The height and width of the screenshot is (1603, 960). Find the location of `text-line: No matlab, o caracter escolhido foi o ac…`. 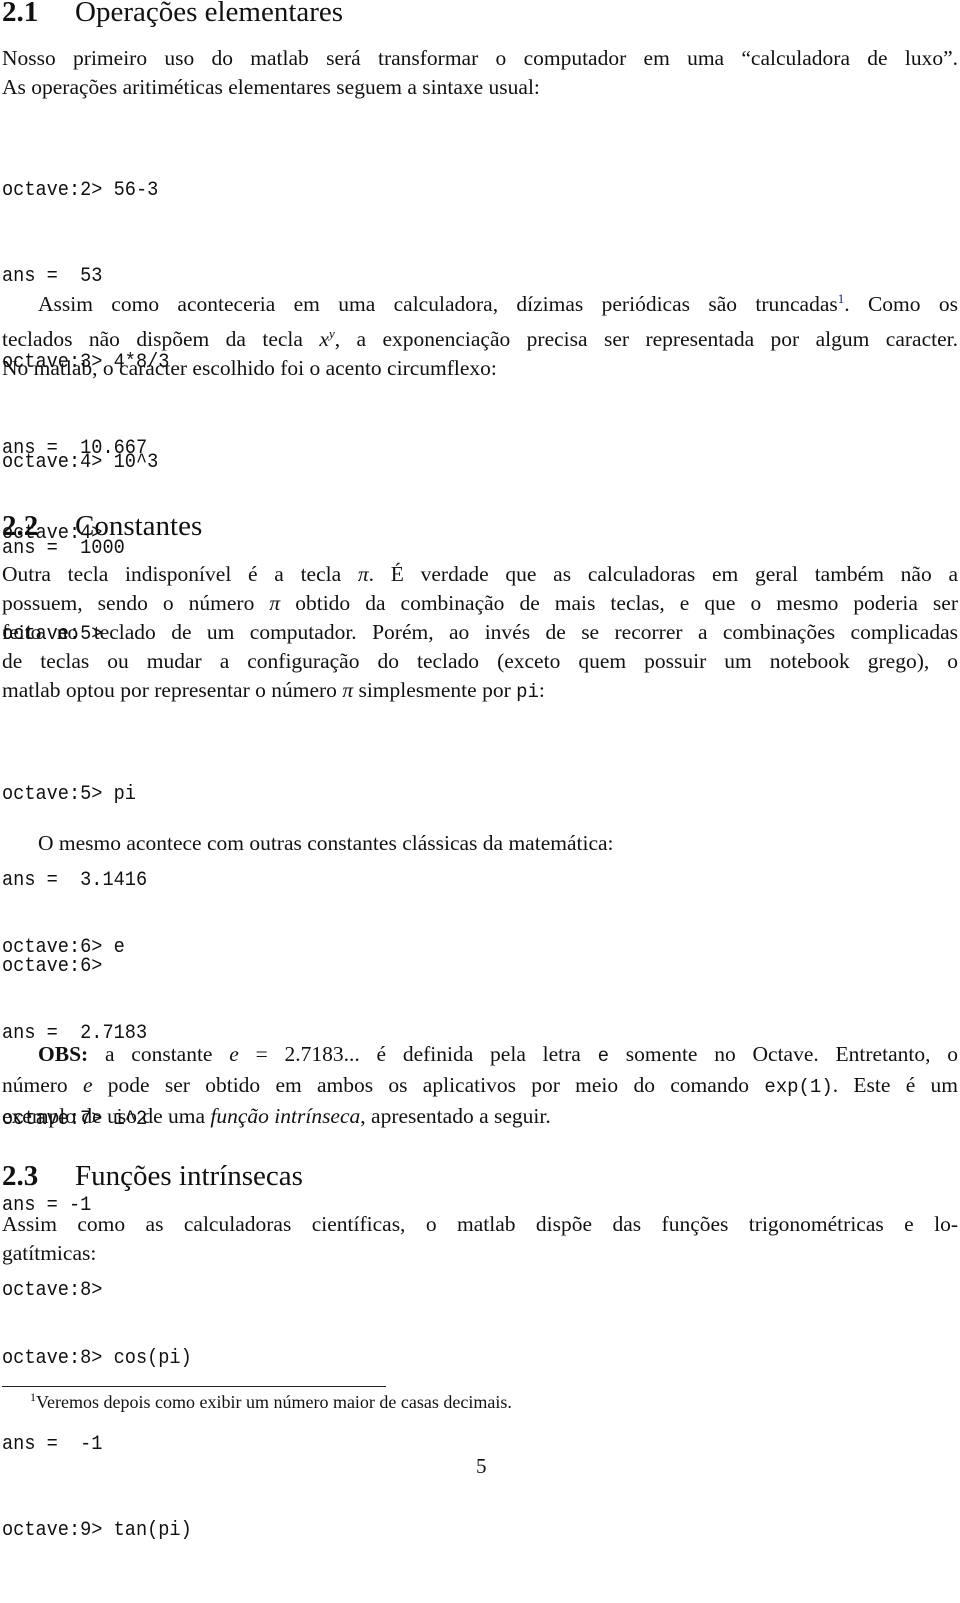

text-line: No matlab, o caracter escolhido foi o ac… is located at coordinates (249, 368).